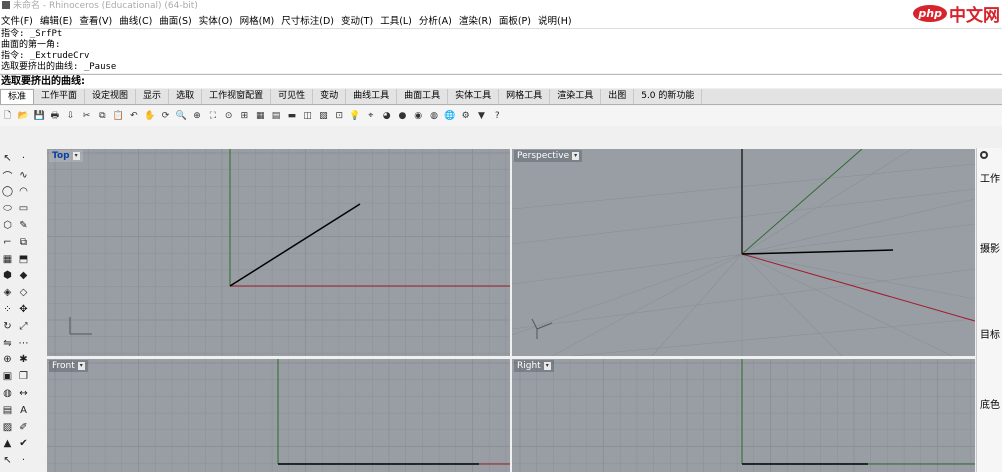 The height and width of the screenshot is (472, 1002). Describe the element at coordinates (372, 96) in the screenshot. I see `tab-curve-tools: 曲线工具` at that location.